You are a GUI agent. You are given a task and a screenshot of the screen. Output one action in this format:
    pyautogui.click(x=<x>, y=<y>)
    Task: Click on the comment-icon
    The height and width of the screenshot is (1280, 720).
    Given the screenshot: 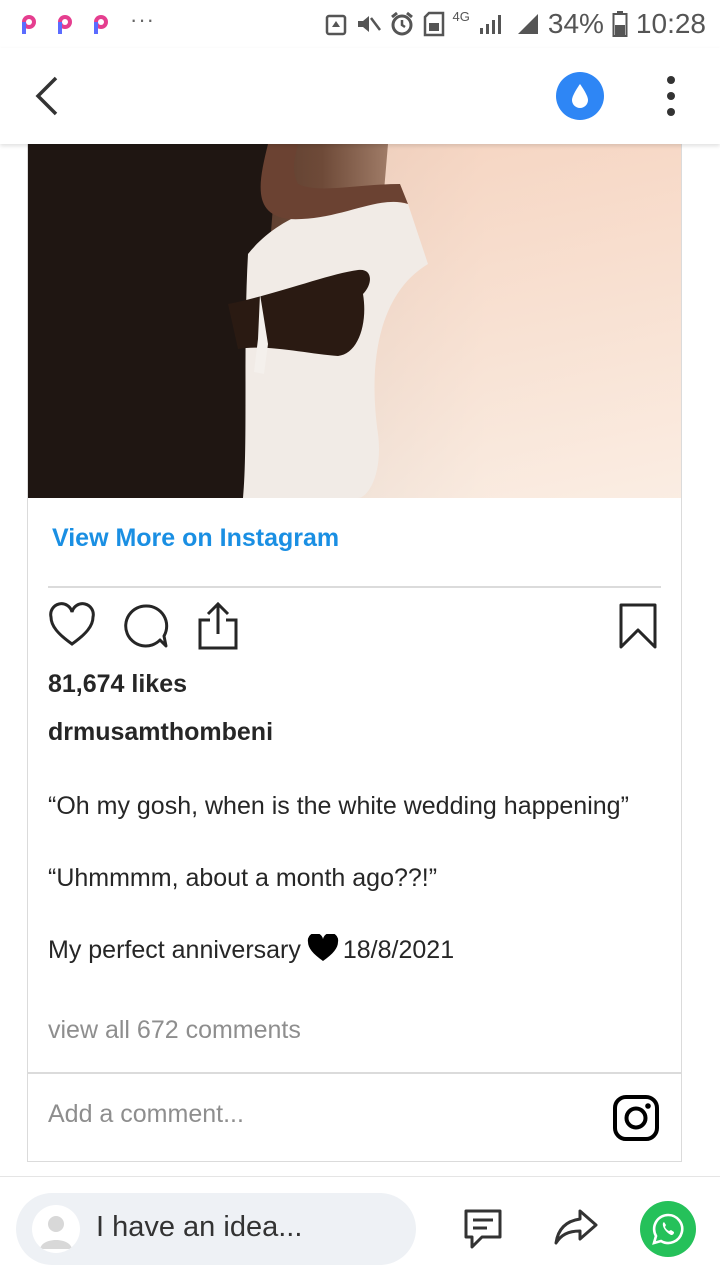 What is the action you would take?
    pyautogui.click(x=146, y=626)
    